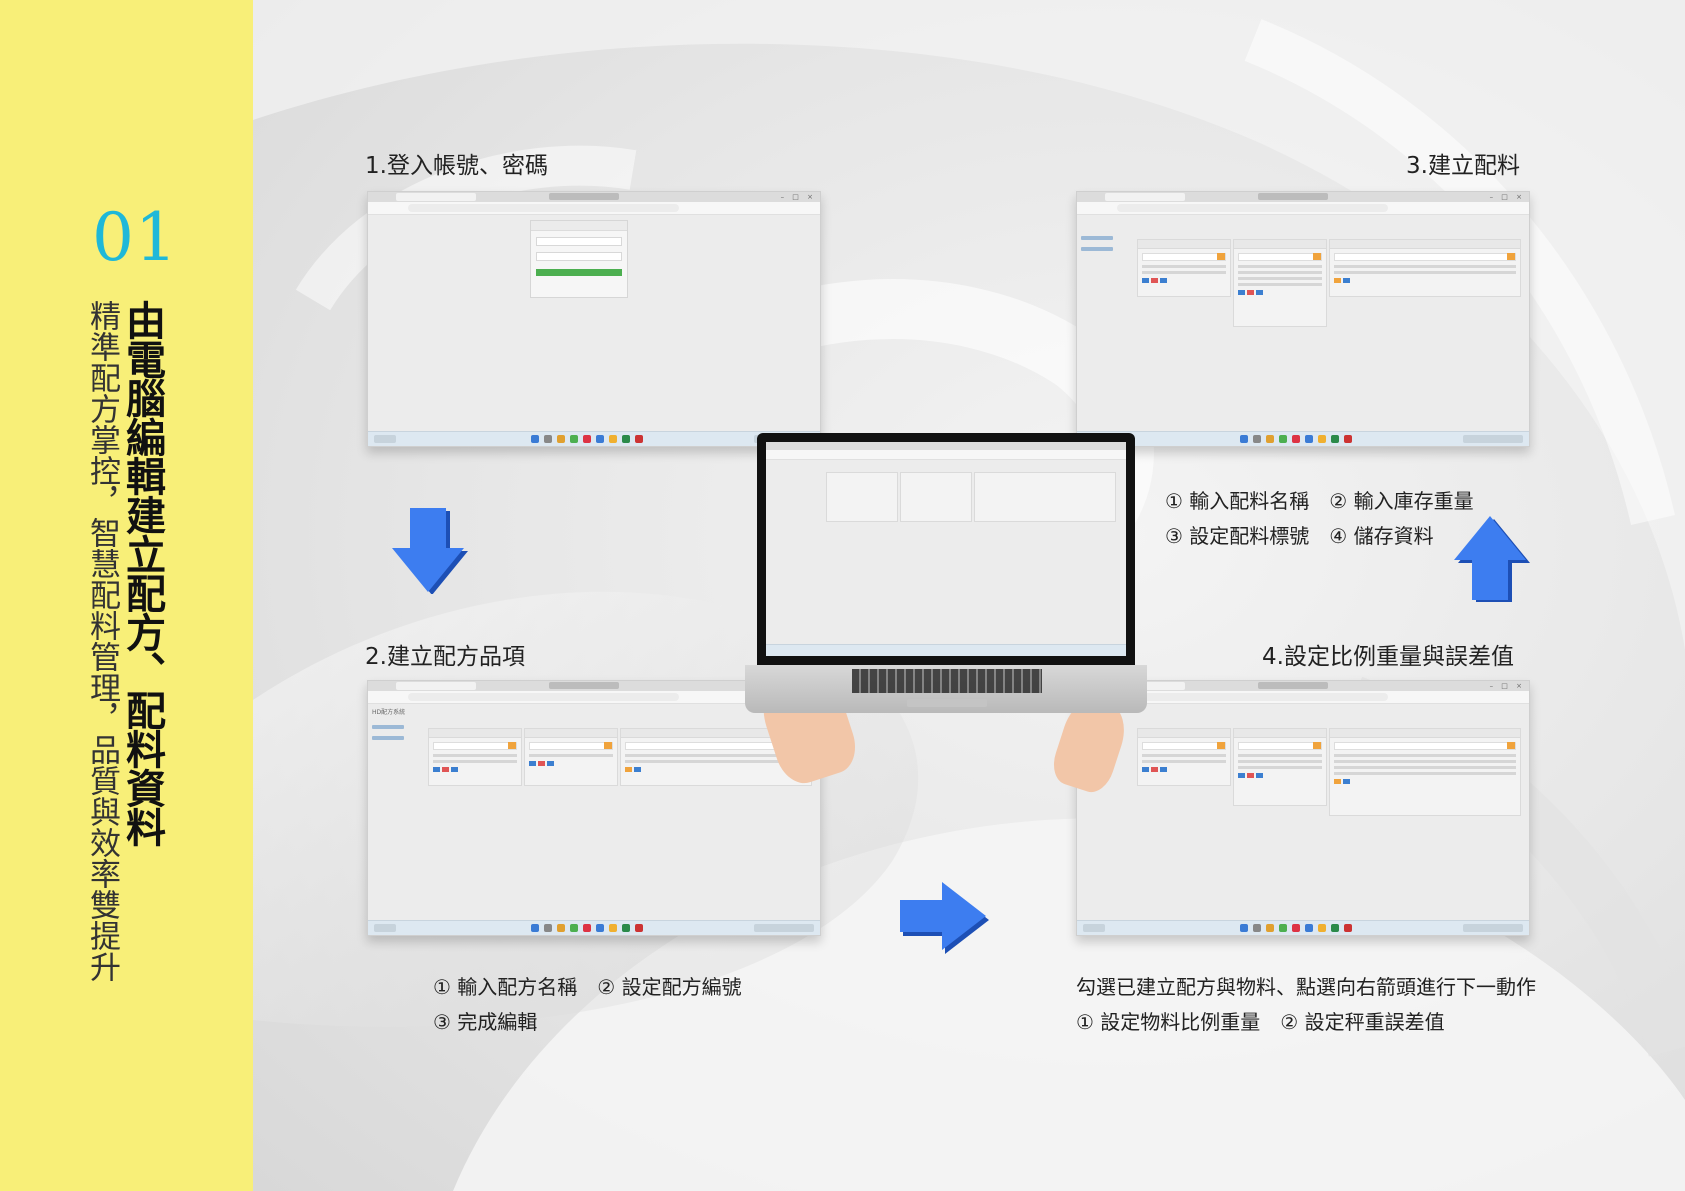 This screenshot has width=1685, height=1191. What do you see at coordinates (1319, 501) in the screenshot?
I see `step3-note-1: ① 輸入配料名稱 ② 輸入庫存重量` at bounding box center [1319, 501].